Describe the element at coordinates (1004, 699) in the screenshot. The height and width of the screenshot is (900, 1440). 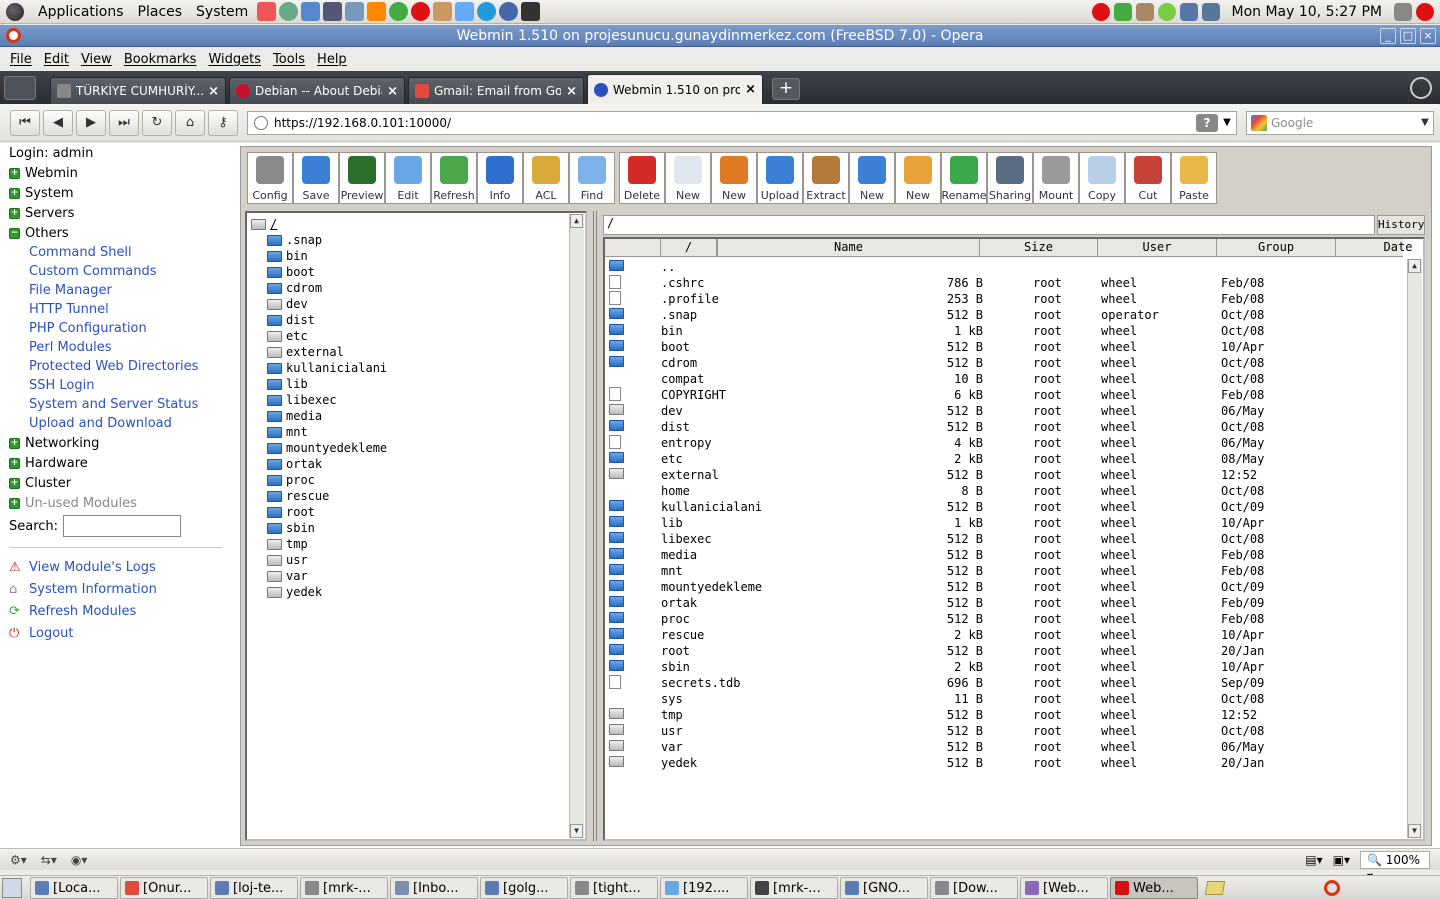
I see `table-row: sys 11 B root wheel Oct/08` at that location.